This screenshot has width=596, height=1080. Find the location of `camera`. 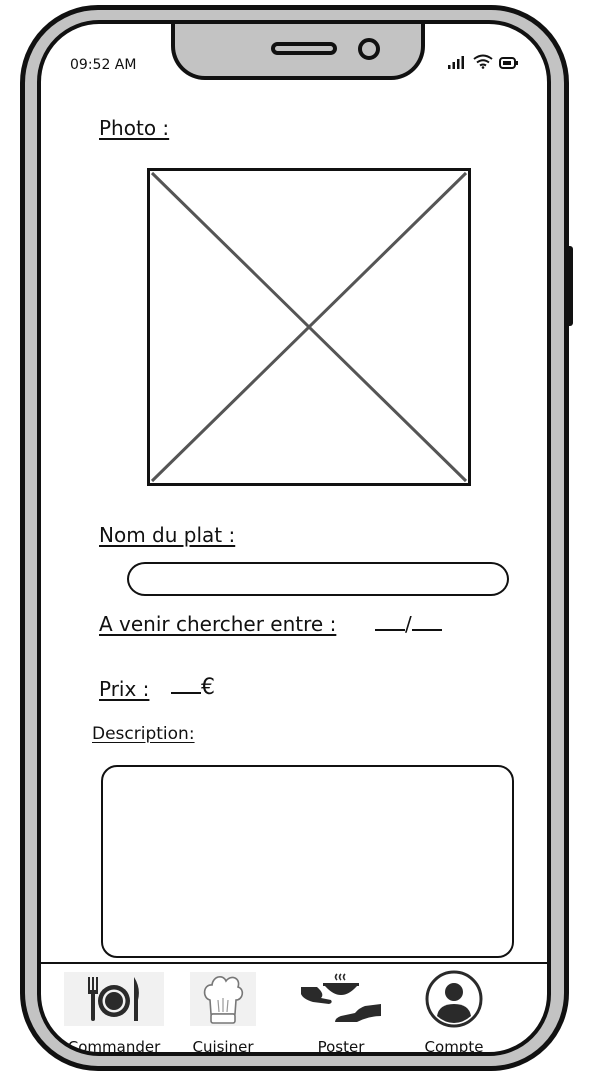

camera is located at coordinates (369, 49).